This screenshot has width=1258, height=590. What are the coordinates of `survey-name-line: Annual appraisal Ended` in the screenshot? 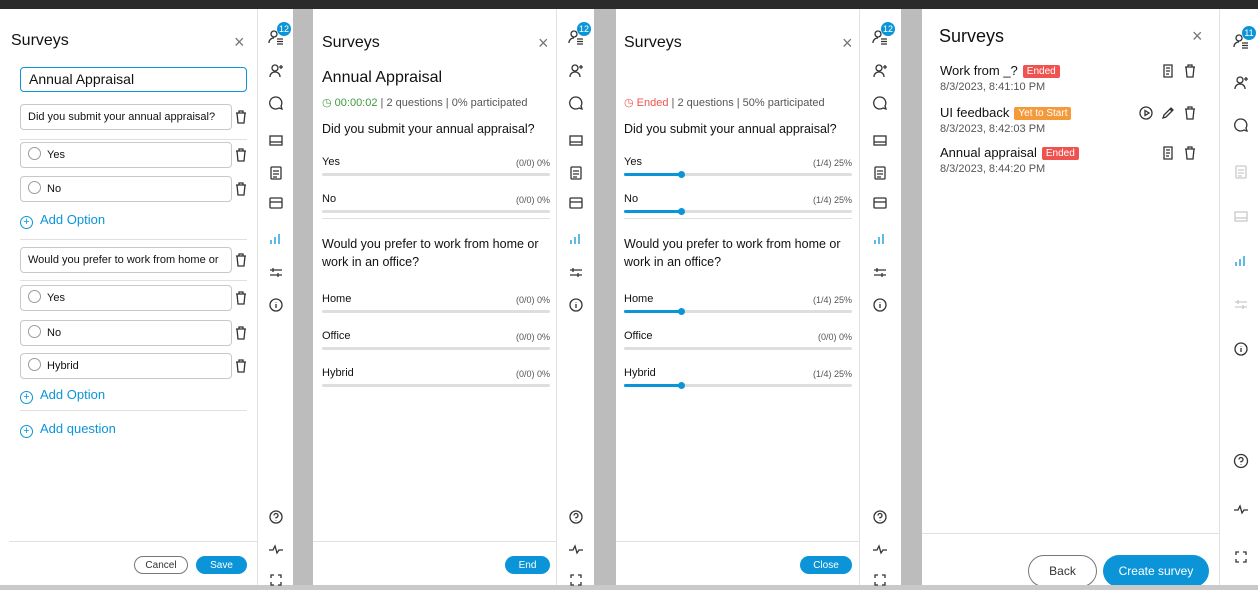 It's located at (1009, 152).